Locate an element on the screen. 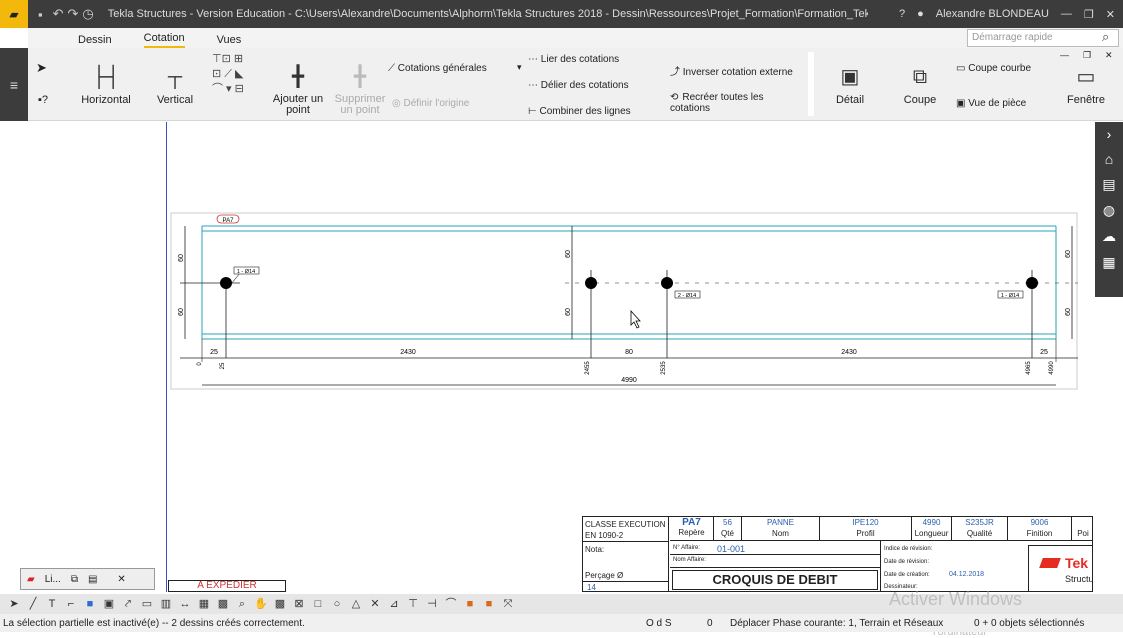 The image size is (1123, 638). link-icon: ⤤ is located at coordinates (128, 604).